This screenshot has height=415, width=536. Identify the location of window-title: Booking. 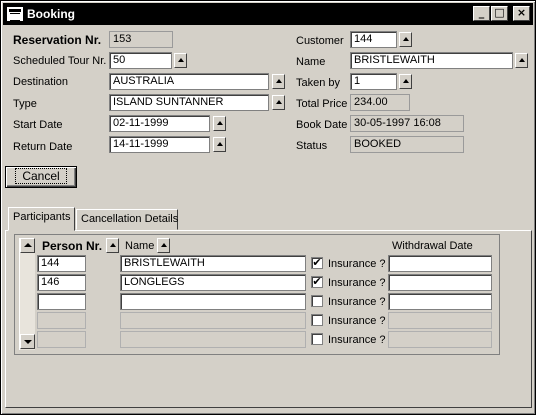
(51, 14).